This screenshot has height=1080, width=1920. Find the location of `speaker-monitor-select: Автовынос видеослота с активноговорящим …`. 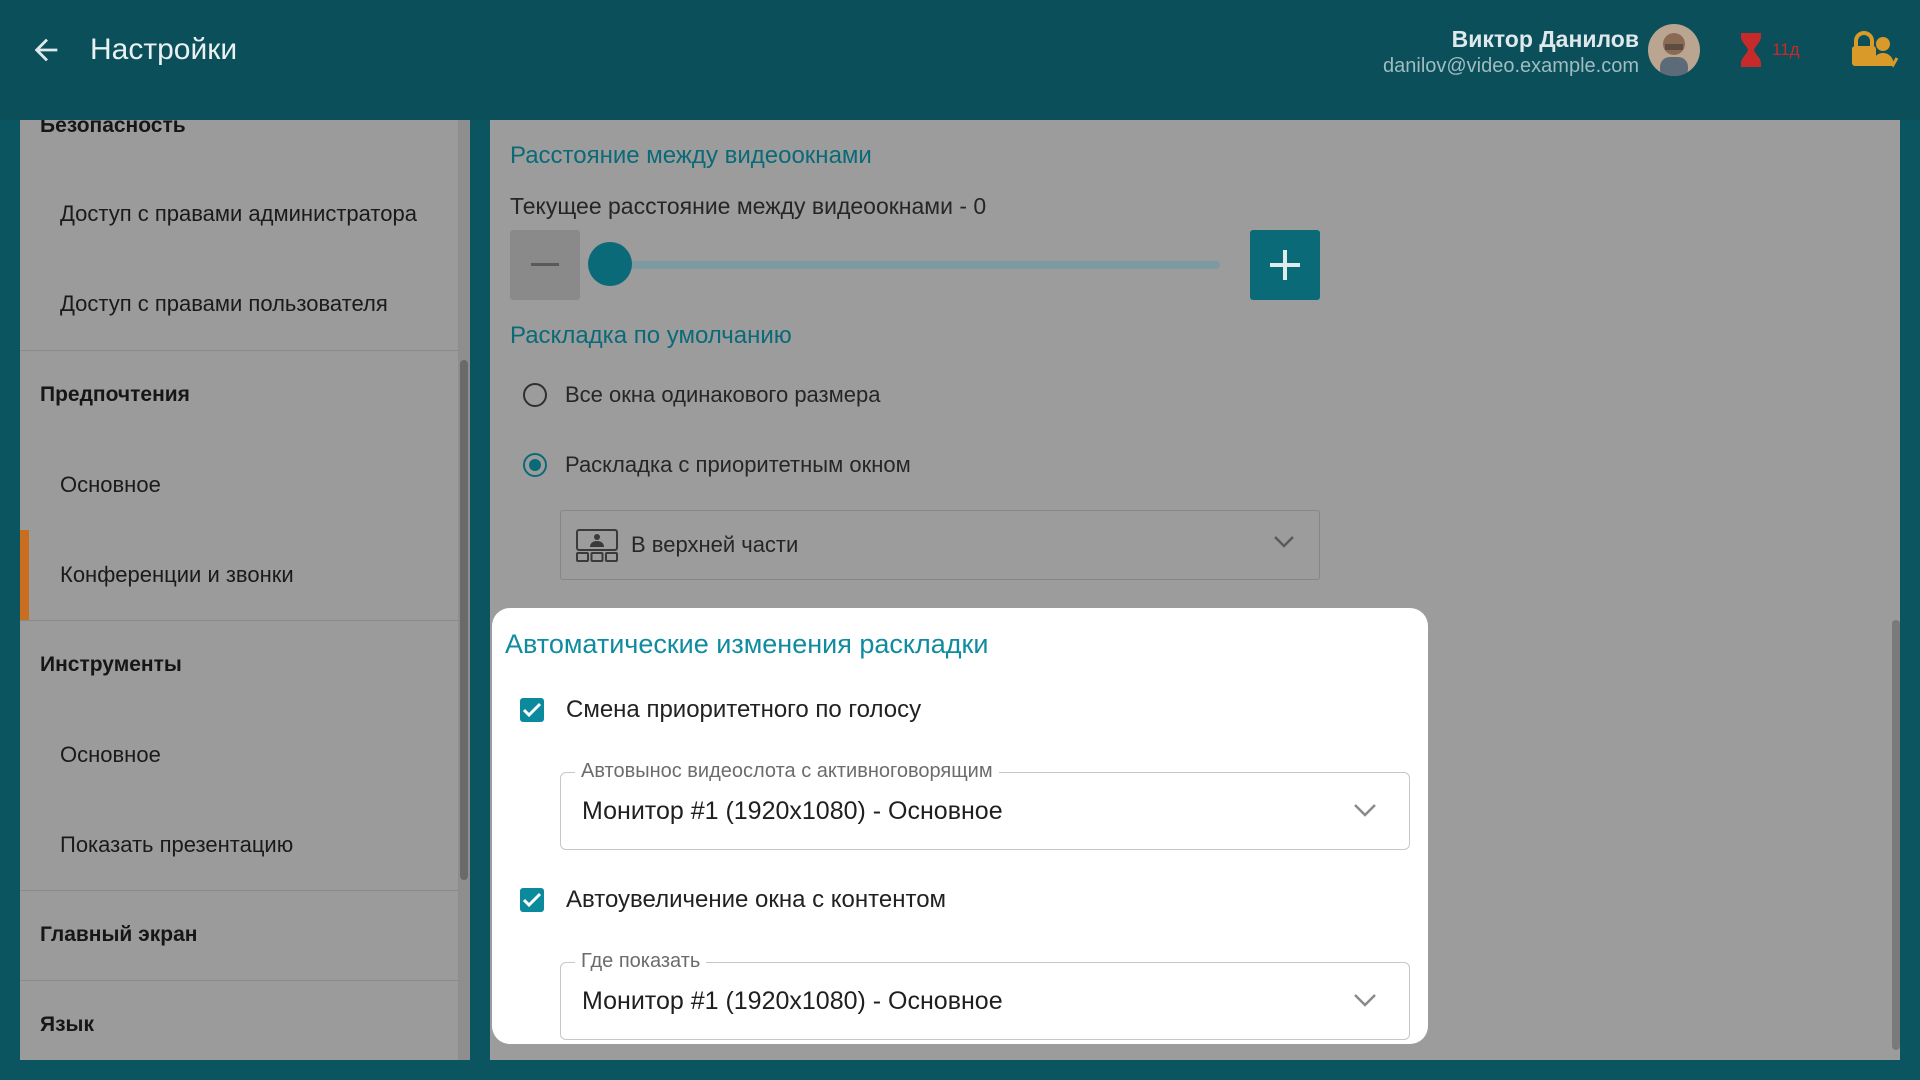

speaker-monitor-select: Автовынос видеослота с активноговорящим … is located at coordinates (985, 805).